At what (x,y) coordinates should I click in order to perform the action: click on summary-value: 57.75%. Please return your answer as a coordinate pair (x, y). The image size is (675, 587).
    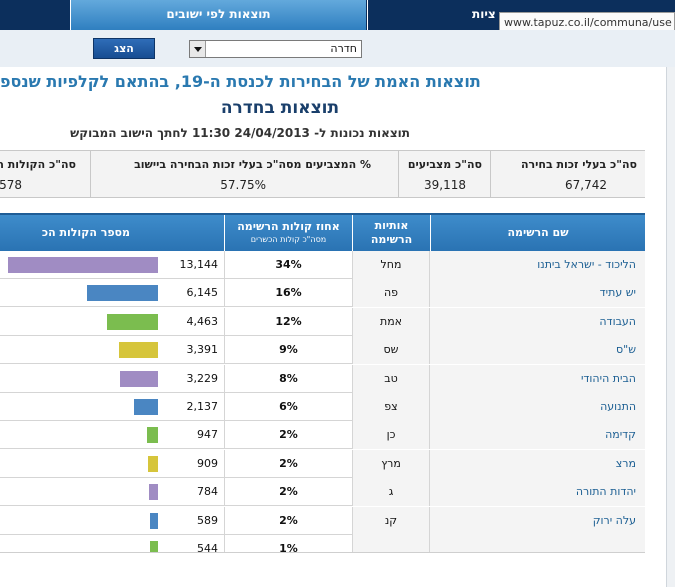
    Looking at the image, I should click on (243, 185).